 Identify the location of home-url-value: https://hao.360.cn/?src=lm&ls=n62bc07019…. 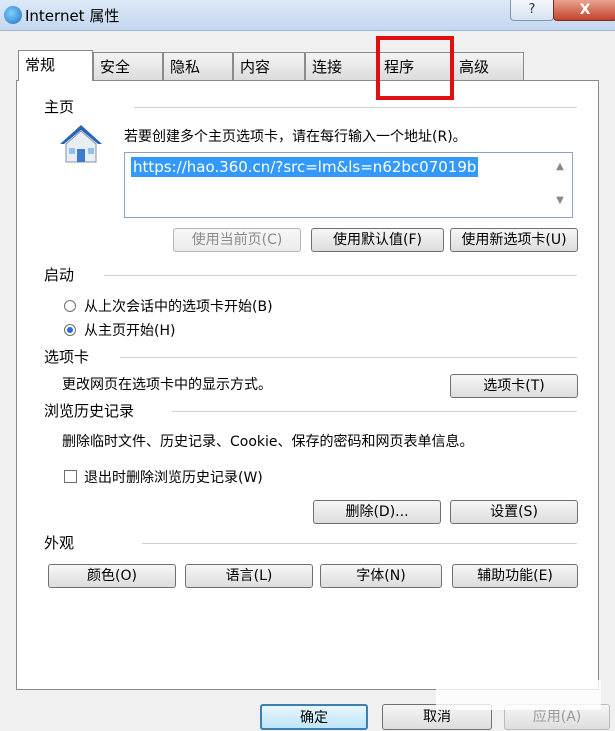
(305, 167).